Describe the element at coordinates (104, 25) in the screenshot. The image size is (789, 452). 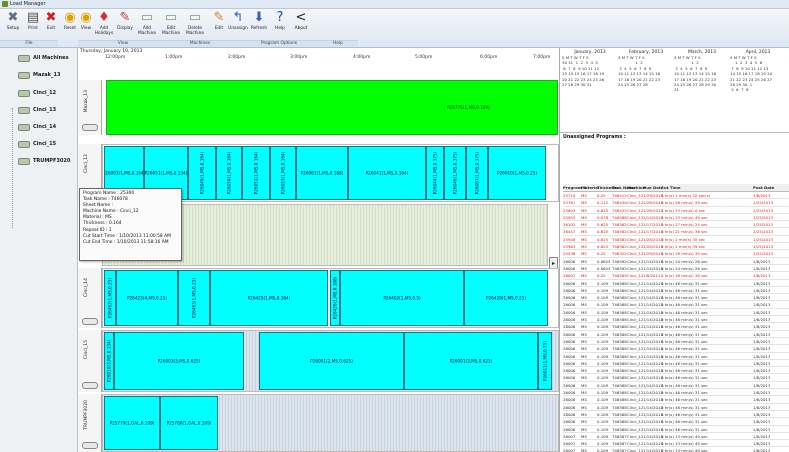
I see `holidays-button: ♦ Add Holidays` at that location.